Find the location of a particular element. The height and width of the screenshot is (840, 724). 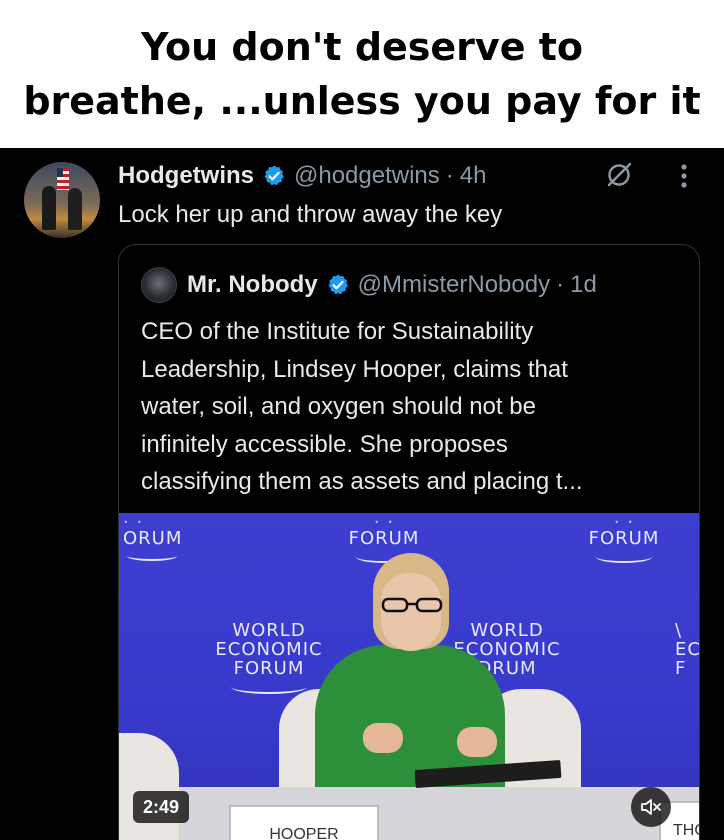

glasses-graphic is located at coordinates (412, 605).